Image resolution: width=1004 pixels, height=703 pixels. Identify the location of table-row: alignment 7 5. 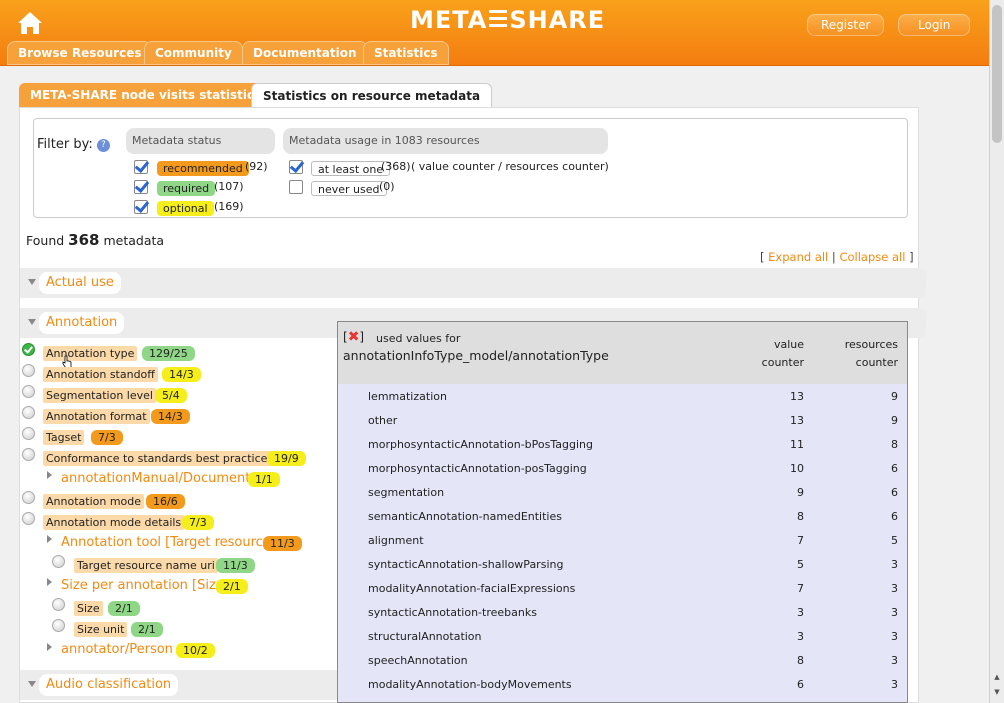
(638, 541).